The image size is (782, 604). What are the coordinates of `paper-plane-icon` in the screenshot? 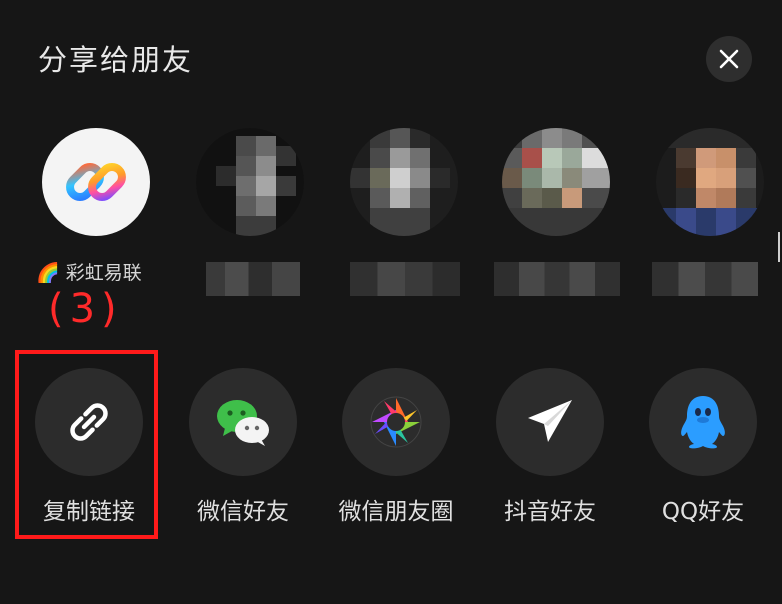 It's located at (550, 421).